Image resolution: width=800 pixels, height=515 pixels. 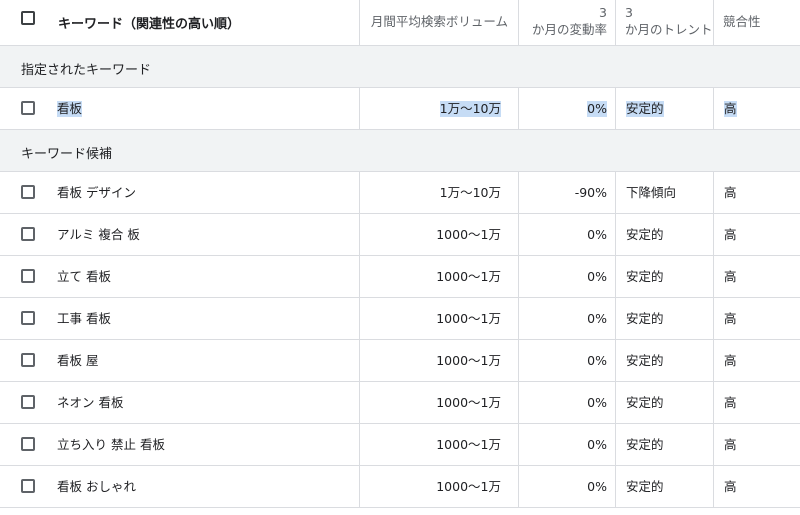 What do you see at coordinates (569, 21) in the screenshot?
I see `header-change-label: 3 か月の変動率` at bounding box center [569, 21].